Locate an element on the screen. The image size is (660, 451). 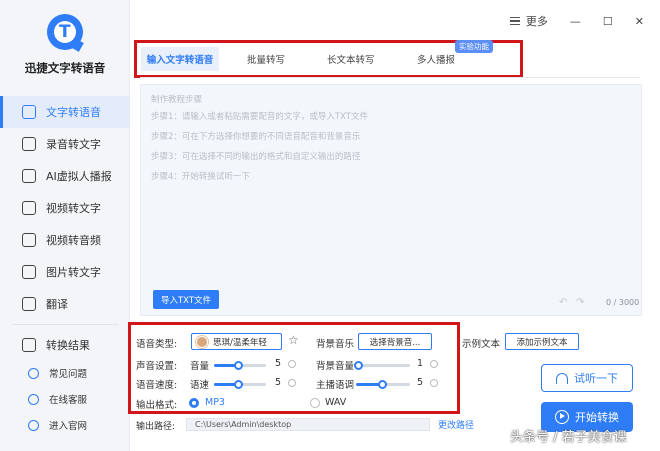
voice-type-label: 语音类型: is located at coordinates (157, 344).